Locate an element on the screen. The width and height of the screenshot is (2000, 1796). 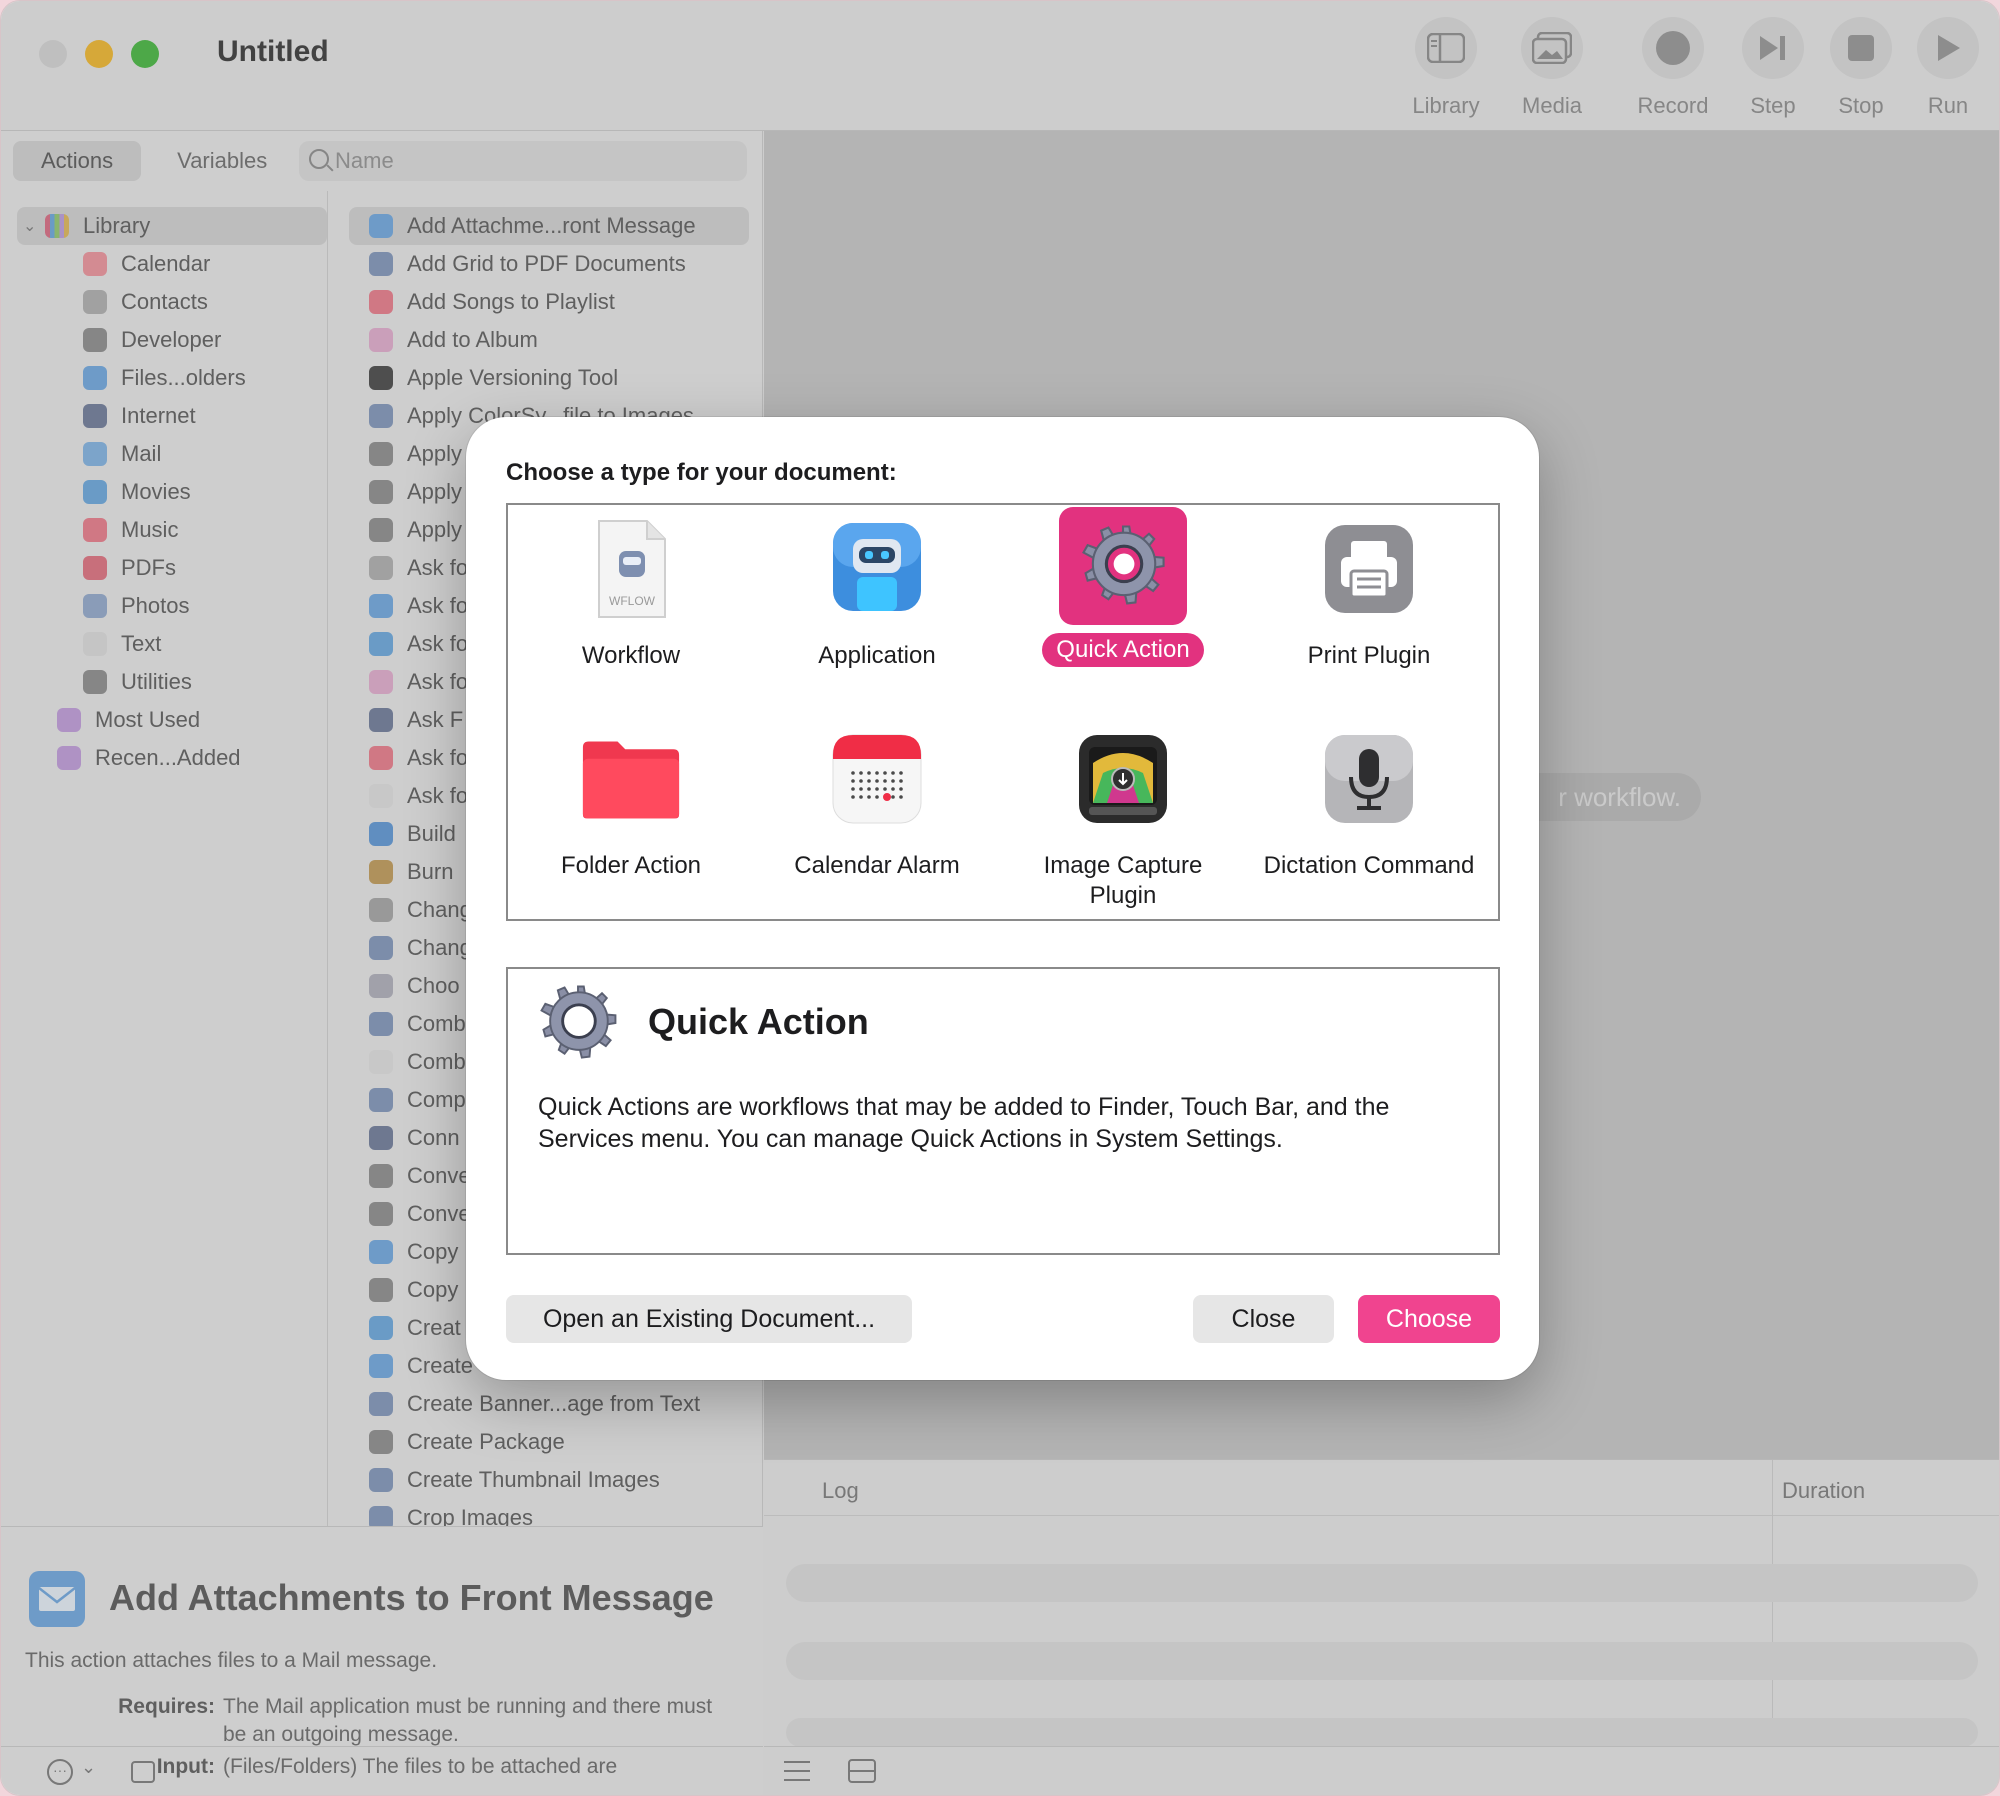
type-image-capture-plugin: Image Capture Plugin is located at coordinates (1123, 821).